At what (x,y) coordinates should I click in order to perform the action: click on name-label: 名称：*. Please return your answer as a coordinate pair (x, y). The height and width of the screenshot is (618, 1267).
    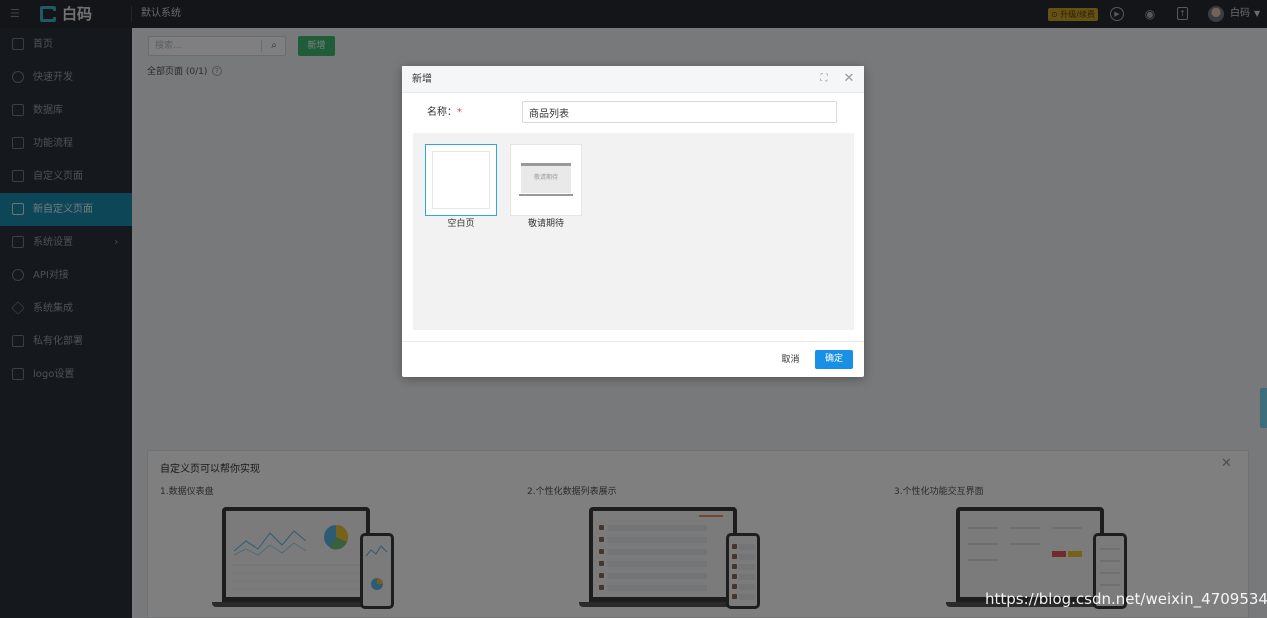
    Looking at the image, I should click on (444, 112).